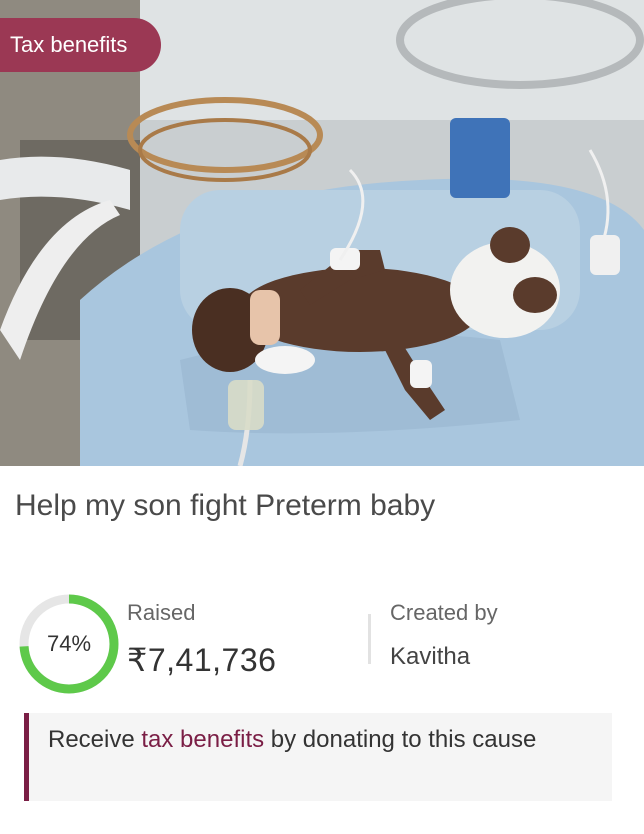  What do you see at coordinates (444, 612) in the screenshot?
I see `created-by-label: Created by` at bounding box center [444, 612].